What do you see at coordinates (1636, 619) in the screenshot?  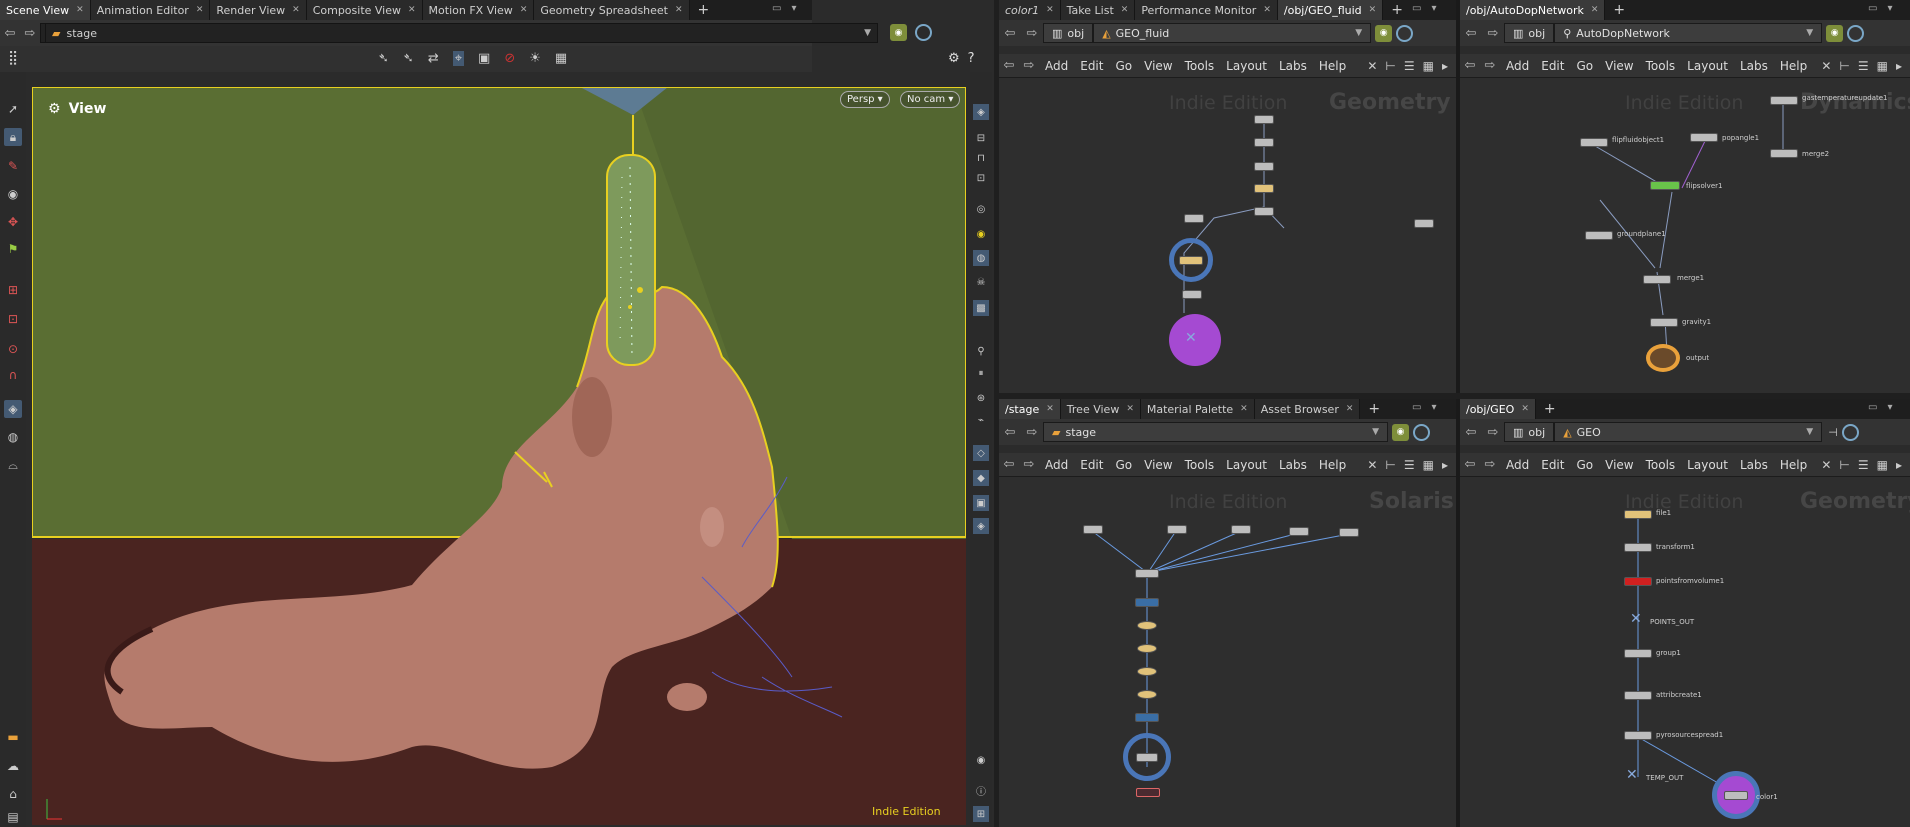 I see `null-icon: ✕` at bounding box center [1636, 619].